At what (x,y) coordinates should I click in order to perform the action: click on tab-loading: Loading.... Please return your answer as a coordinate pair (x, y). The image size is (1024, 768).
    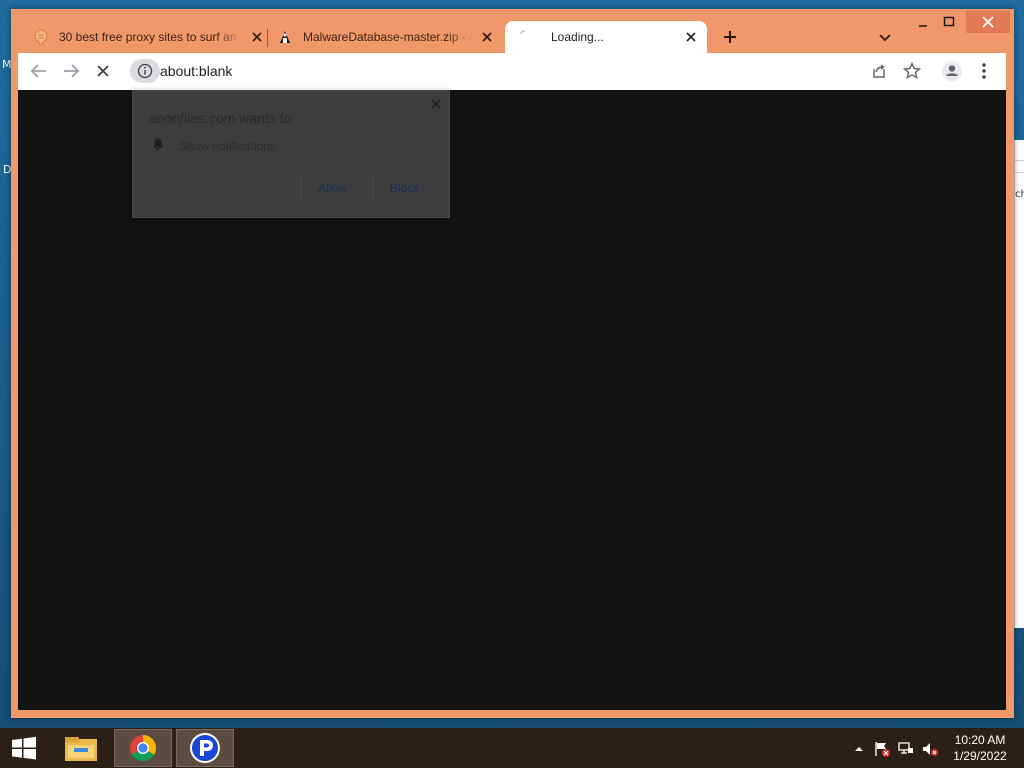
    Looking at the image, I should click on (606, 37).